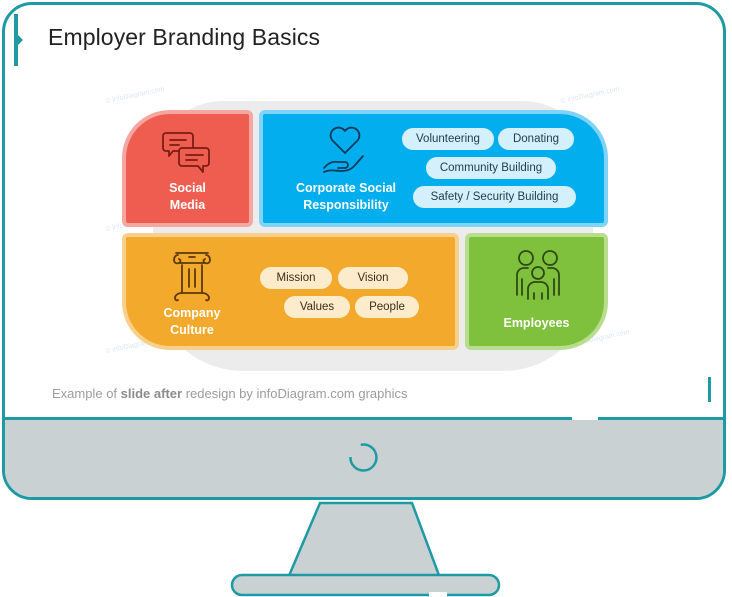 The height and width of the screenshot is (597, 732). Describe the element at coordinates (295, 393) in the screenshot. I see `caption-suffix: redesign by infoDiagram.com graphics` at that location.